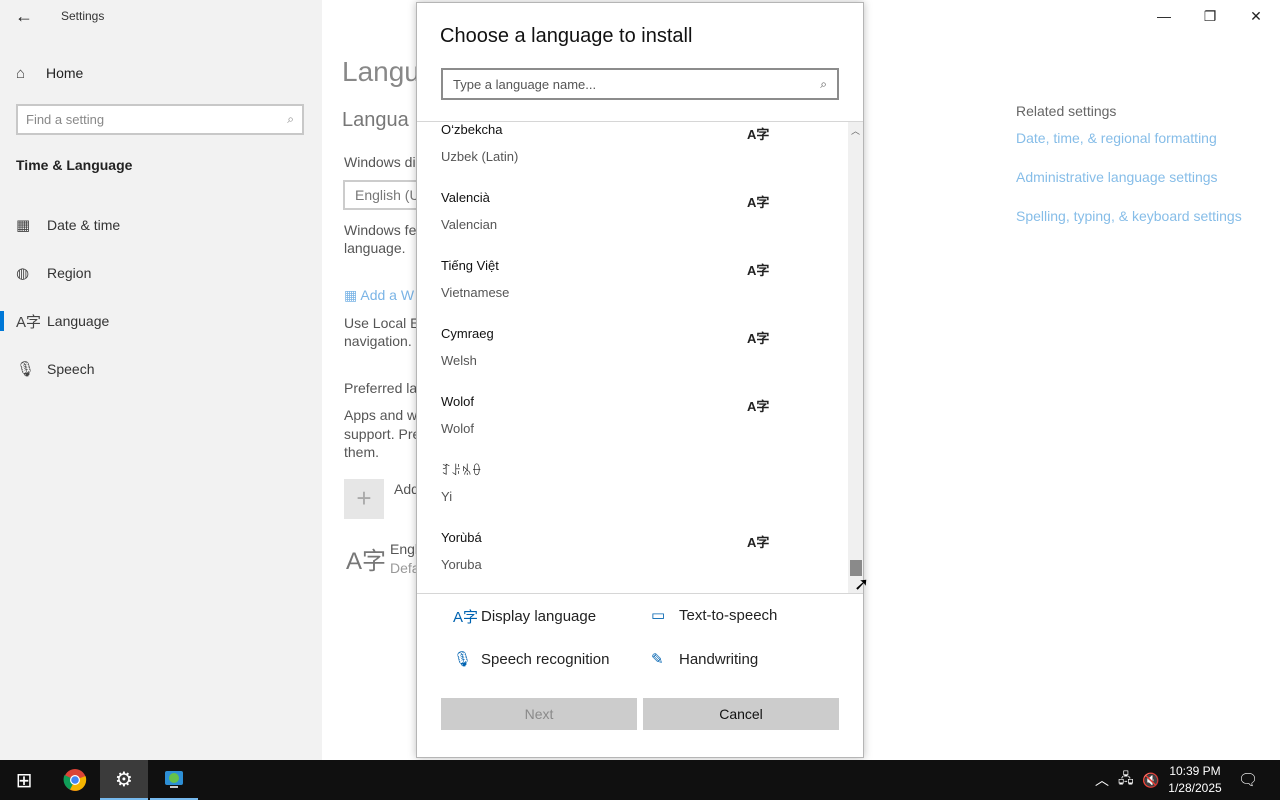 This screenshot has height=800, width=1280. Describe the element at coordinates (161, 369) in the screenshot. I see `sidebar-item-speech: 🎙 Speech` at that location.